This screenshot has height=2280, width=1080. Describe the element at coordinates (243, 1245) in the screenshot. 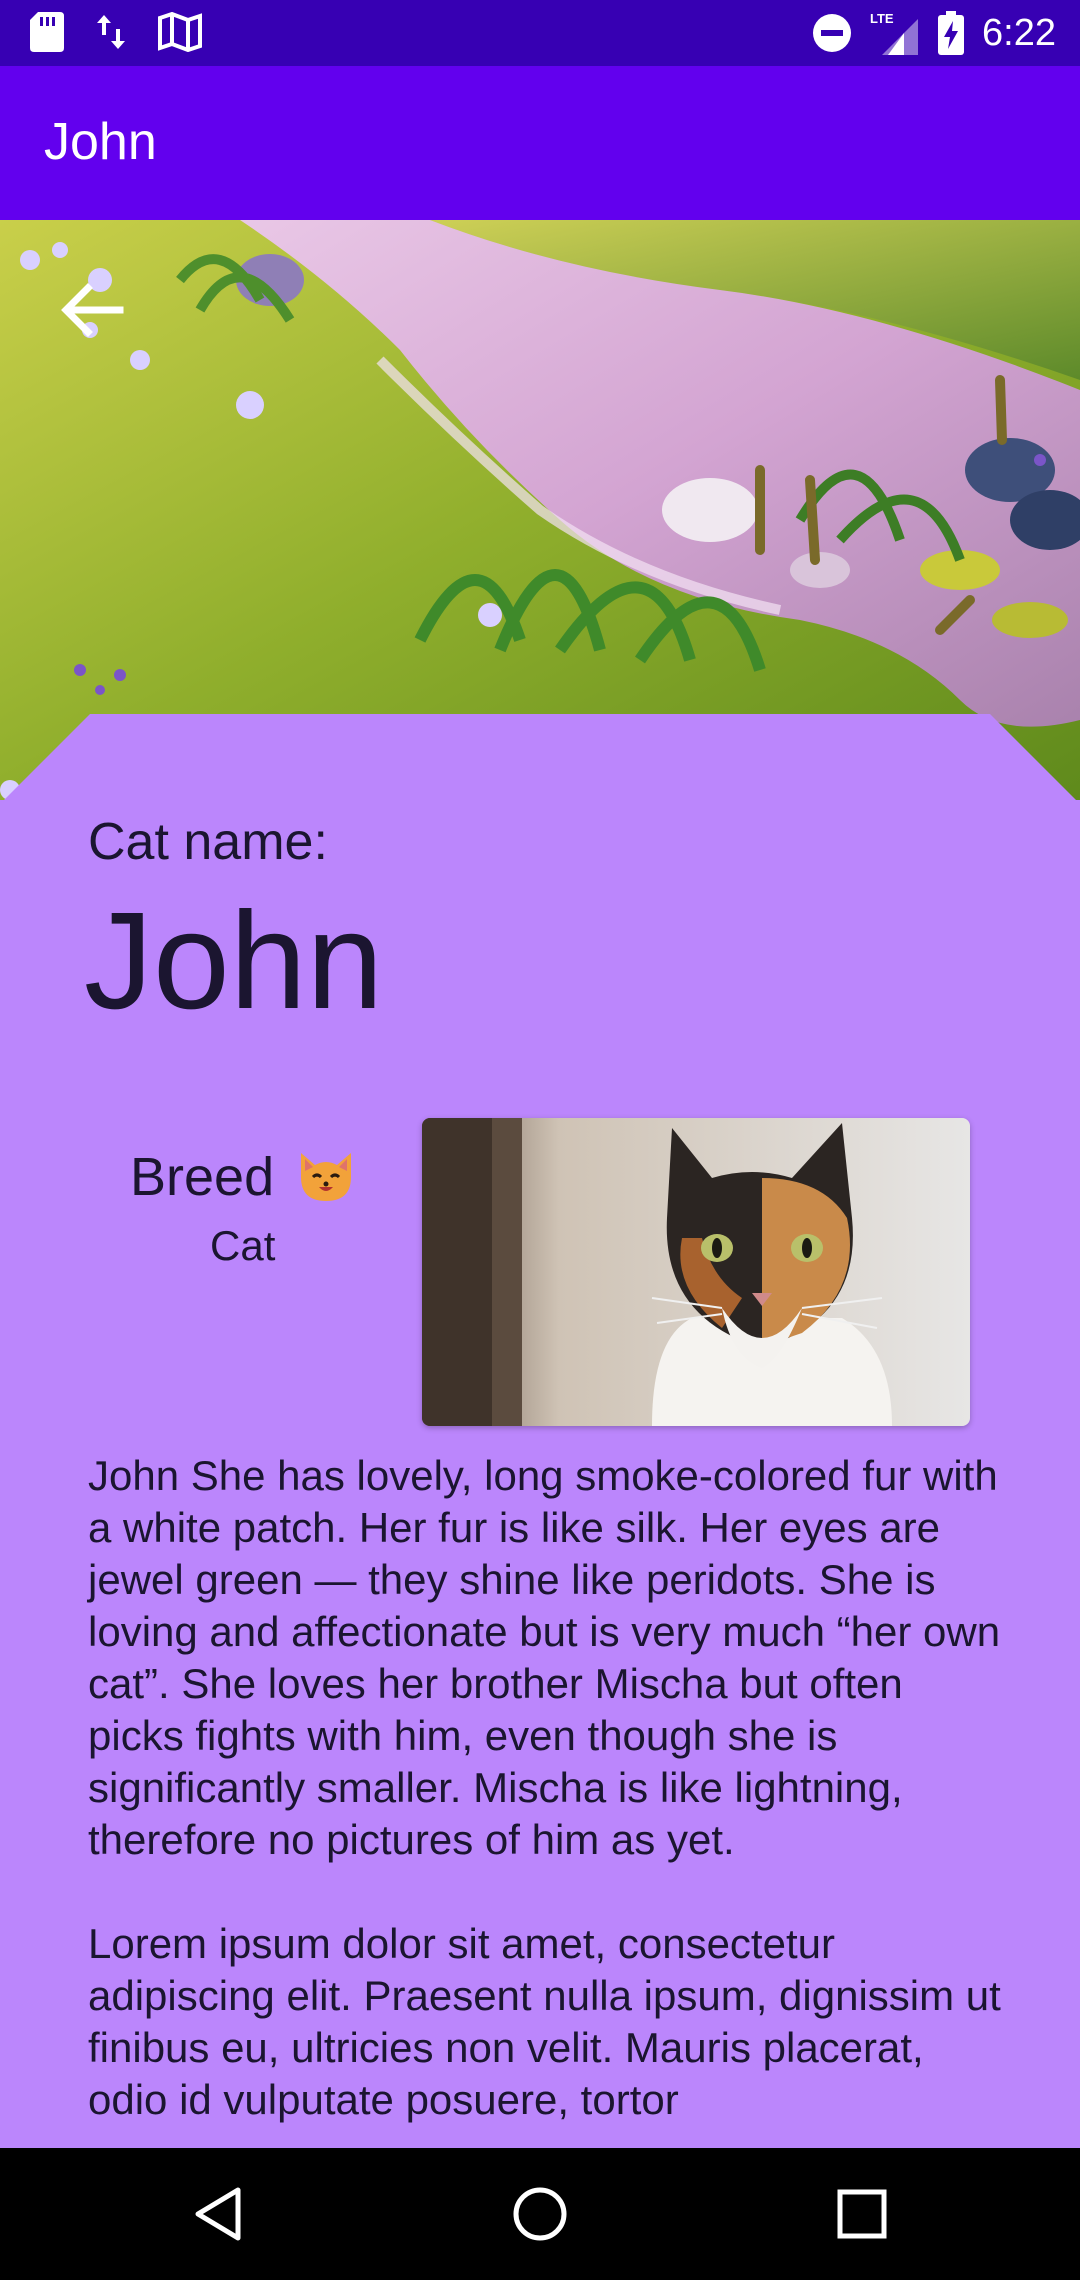

I see `breed-value: Cat` at that location.